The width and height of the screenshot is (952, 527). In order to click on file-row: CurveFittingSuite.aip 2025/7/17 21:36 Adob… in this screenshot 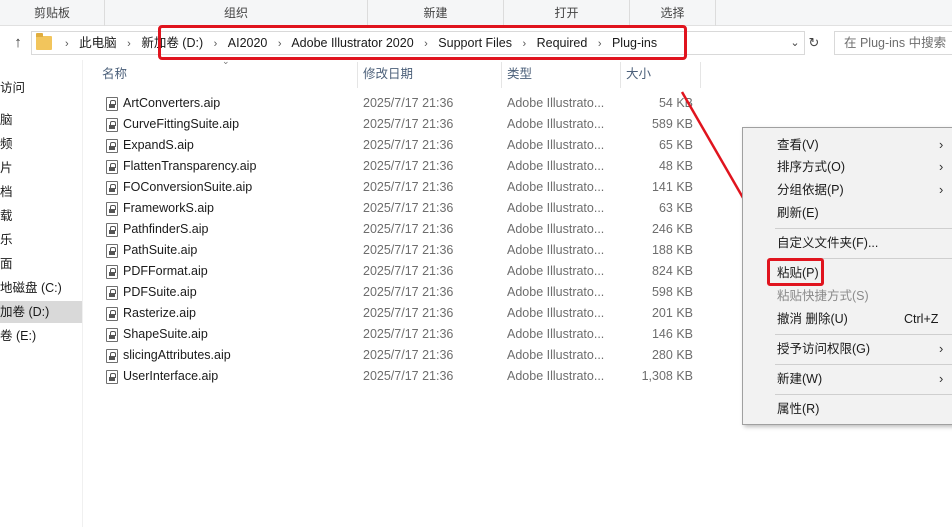, I will do `click(400, 124)`.